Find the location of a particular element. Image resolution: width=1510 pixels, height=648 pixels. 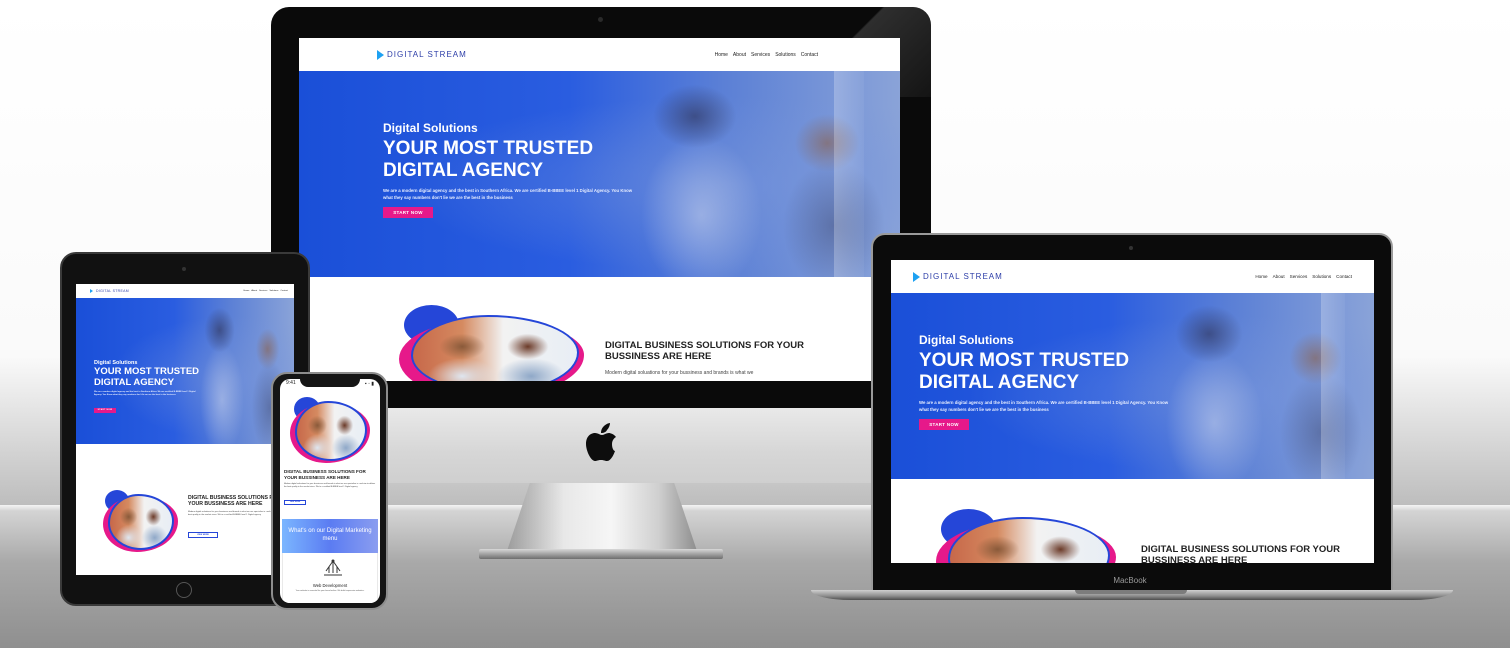

digital-marketing-menu-card: What's on our Digital Marketing menu is located at coordinates (330, 536).